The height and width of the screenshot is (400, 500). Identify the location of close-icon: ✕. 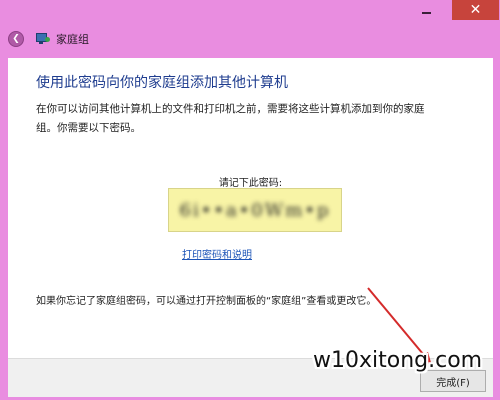
(475, 10).